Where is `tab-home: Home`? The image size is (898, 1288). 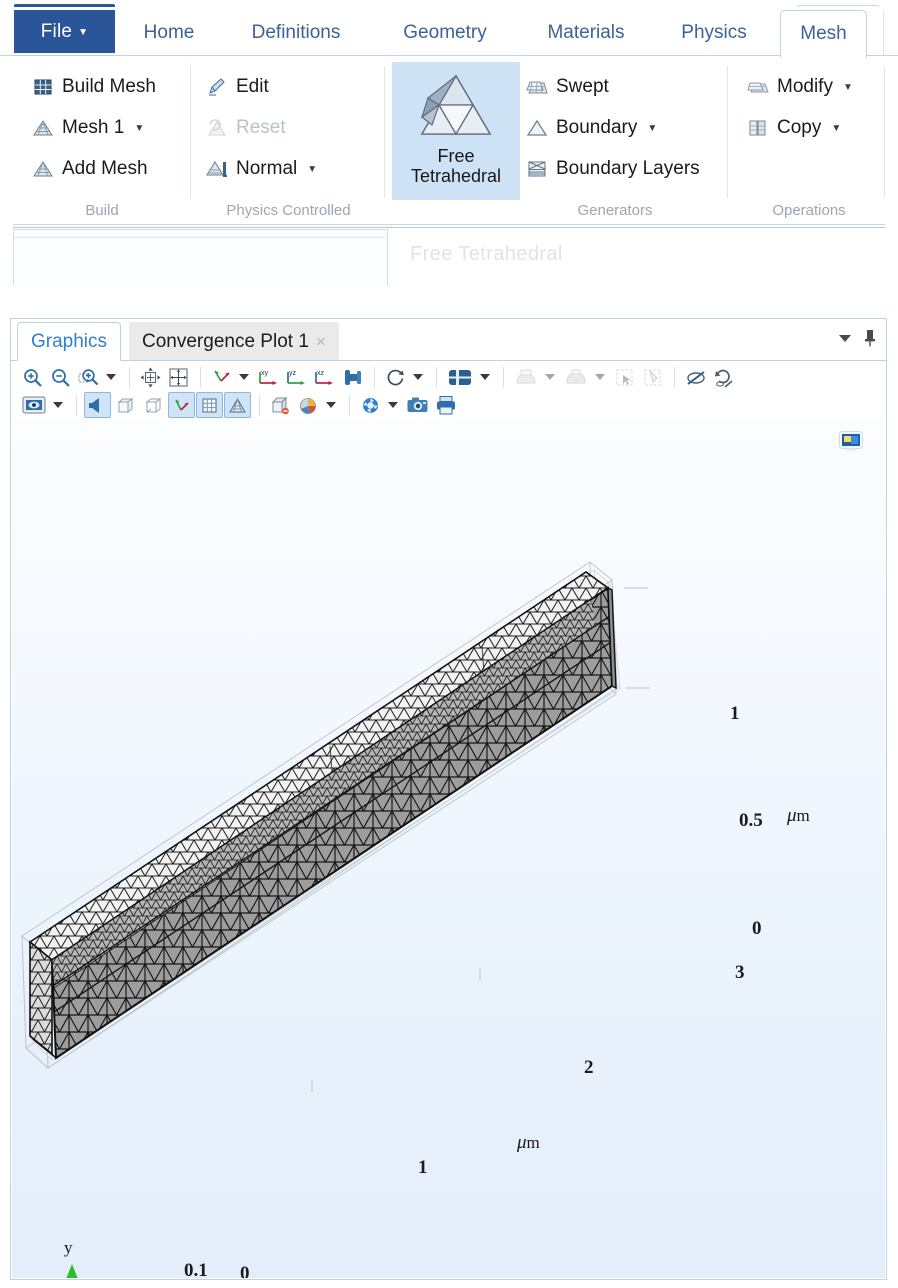 tab-home: Home is located at coordinates (169, 33).